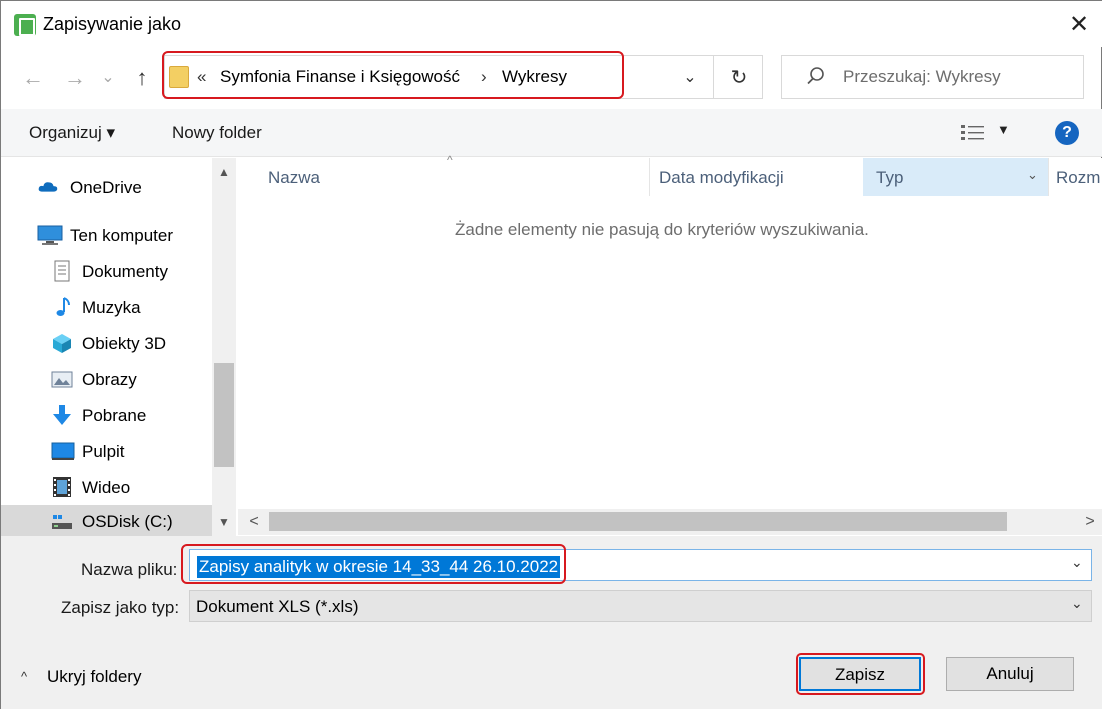  I want to click on help-icon: ?, so click(1067, 133).